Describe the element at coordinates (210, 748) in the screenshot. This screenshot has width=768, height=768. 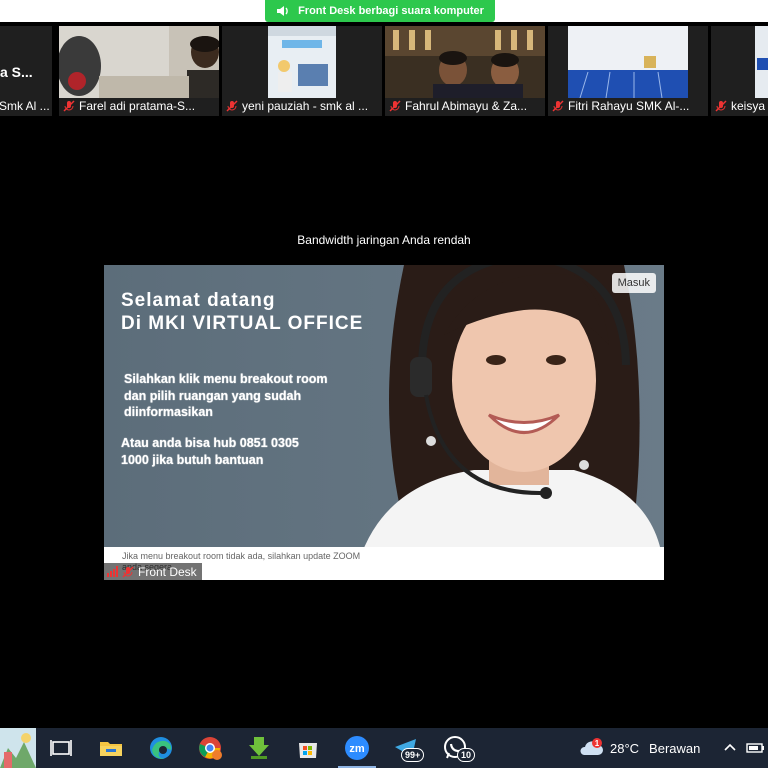
I see `chrome-icon` at that location.